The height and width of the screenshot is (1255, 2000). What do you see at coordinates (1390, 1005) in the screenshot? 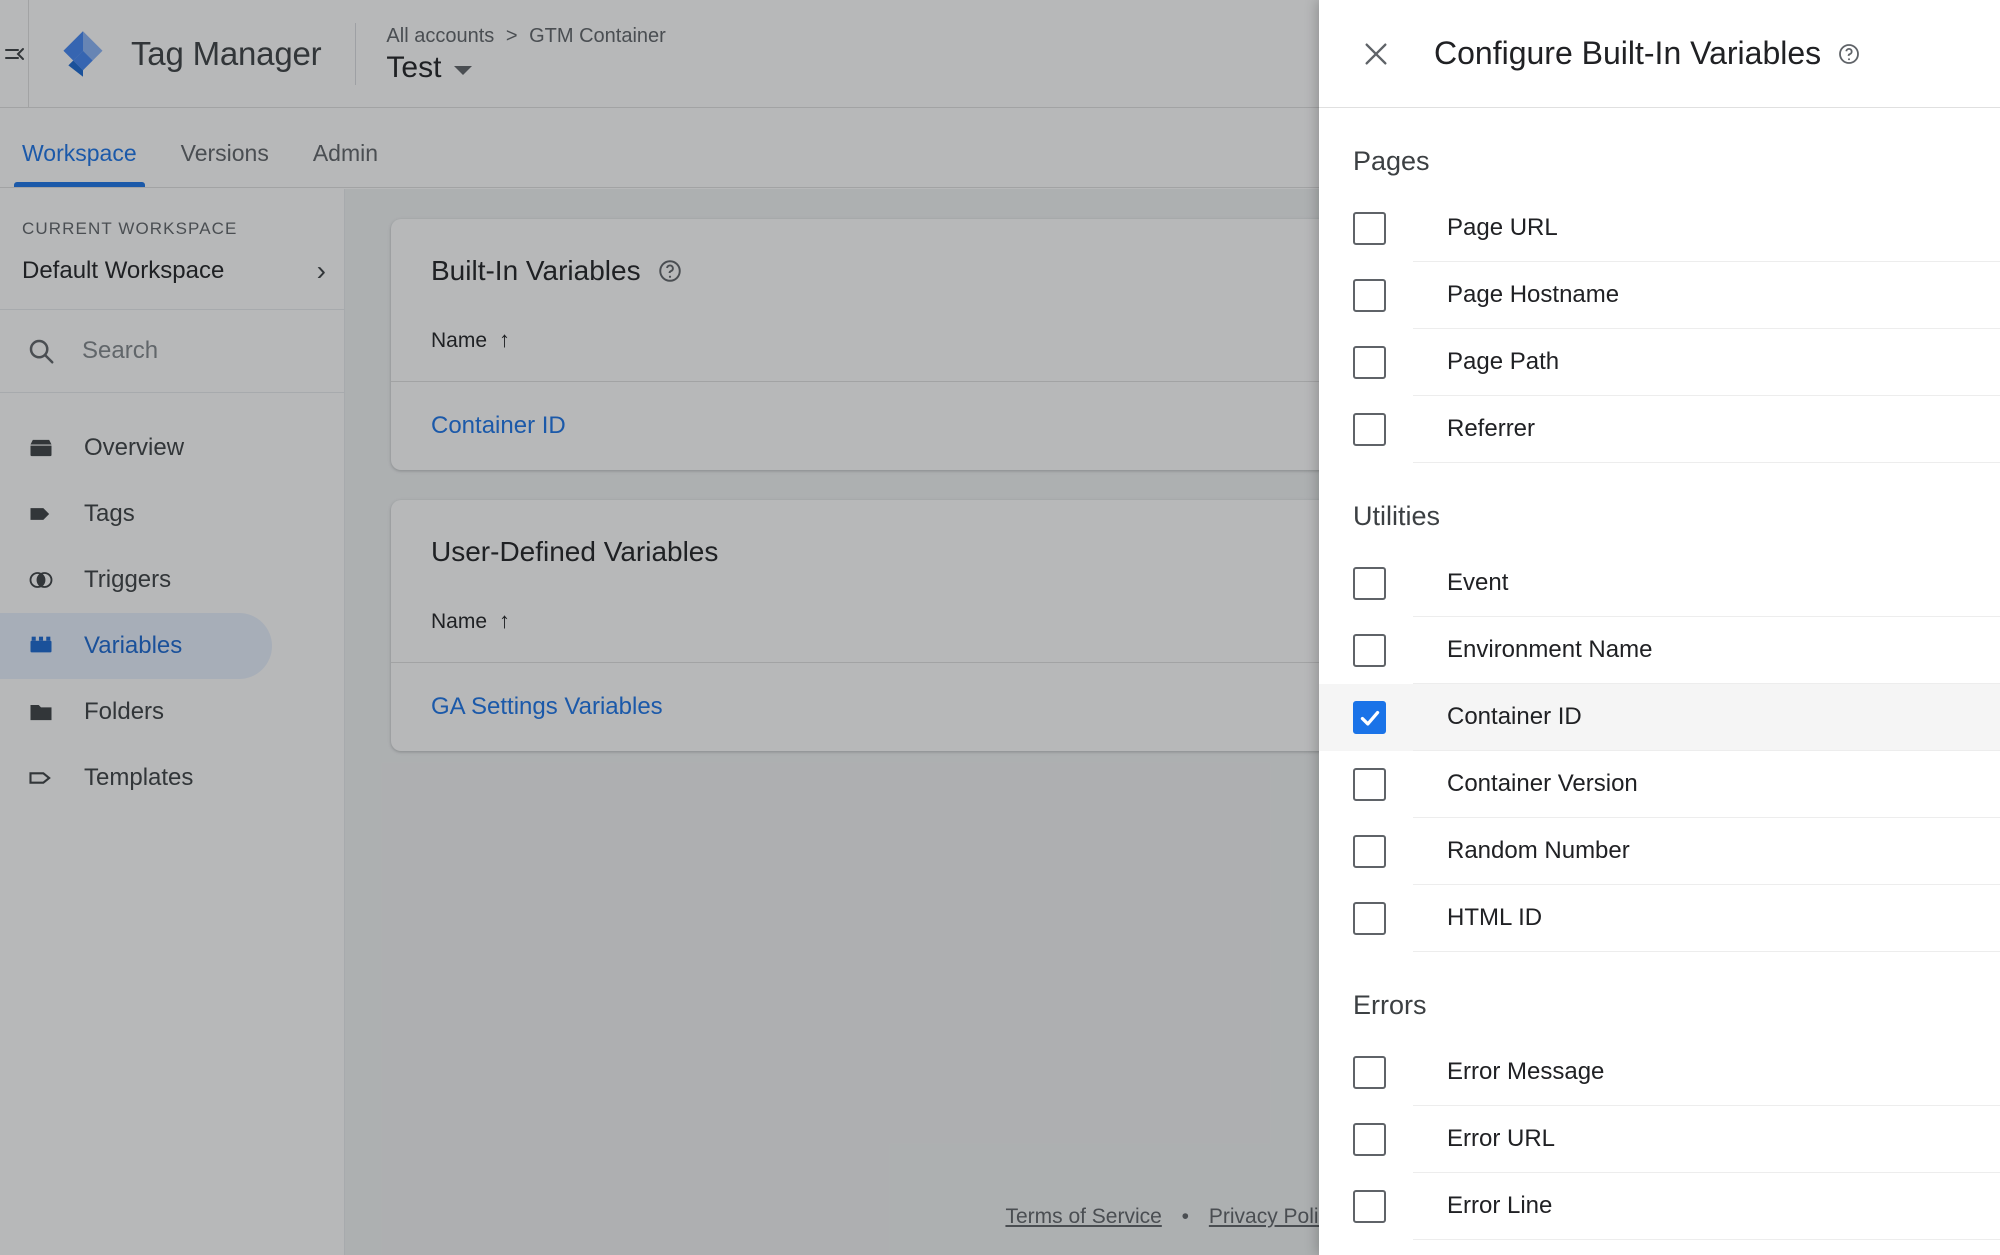
I see `group-title-errors: Errors` at bounding box center [1390, 1005].